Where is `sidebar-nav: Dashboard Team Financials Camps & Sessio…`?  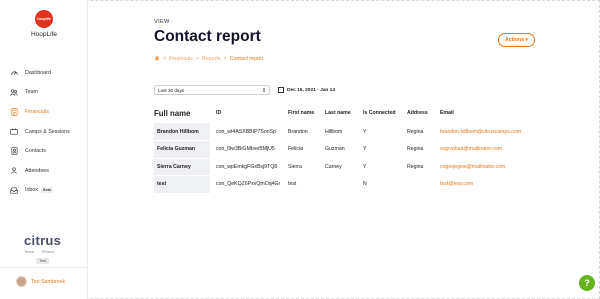
sidebar-nav: Dashboard Team Financials Camps & Sessio… is located at coordinates (44, 131).